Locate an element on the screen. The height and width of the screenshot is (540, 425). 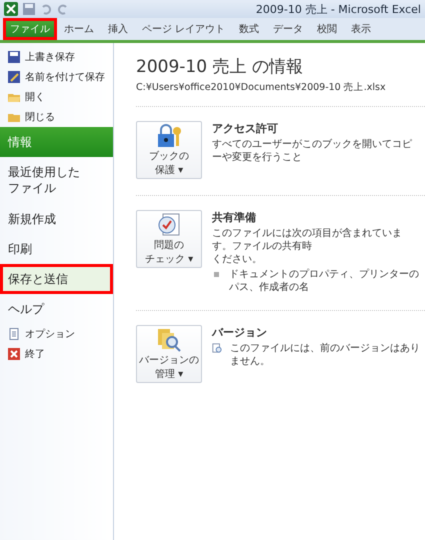
info-title: 2009-10 売上 の情報 is located at coordinates (220, 67).